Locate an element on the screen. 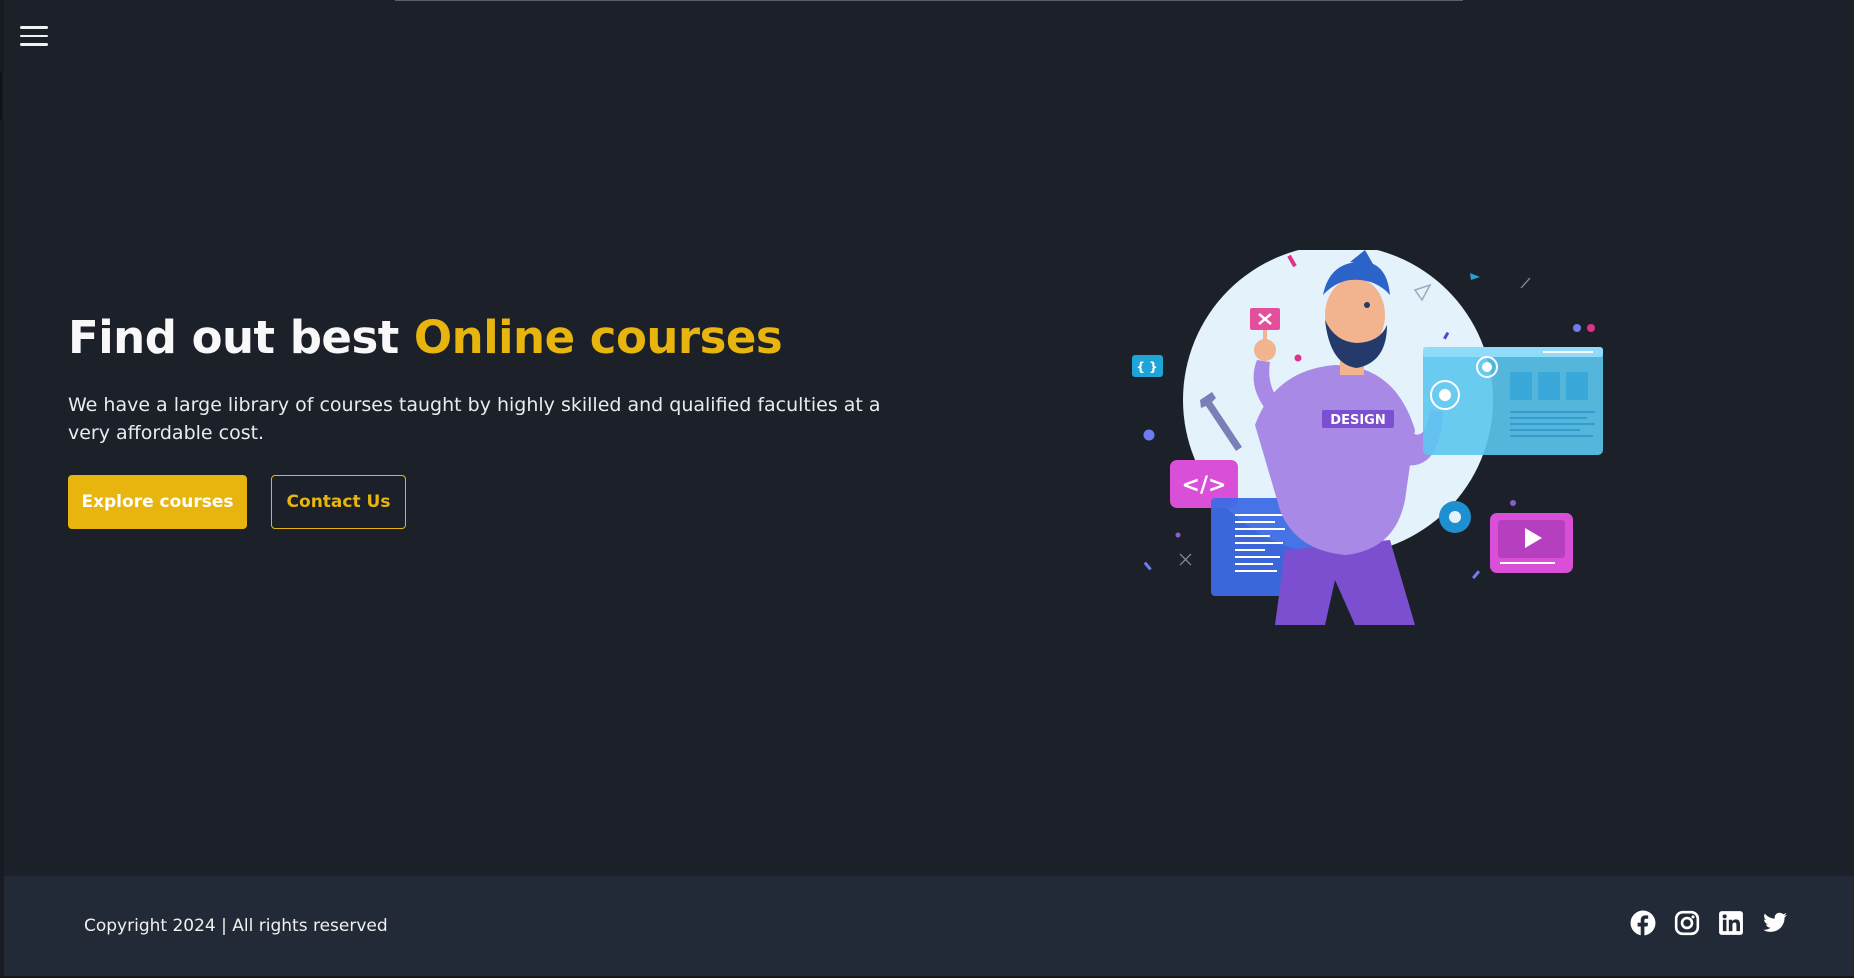  hero-illustration: { } </> DESIGN is located at coordinates (1367, 437).